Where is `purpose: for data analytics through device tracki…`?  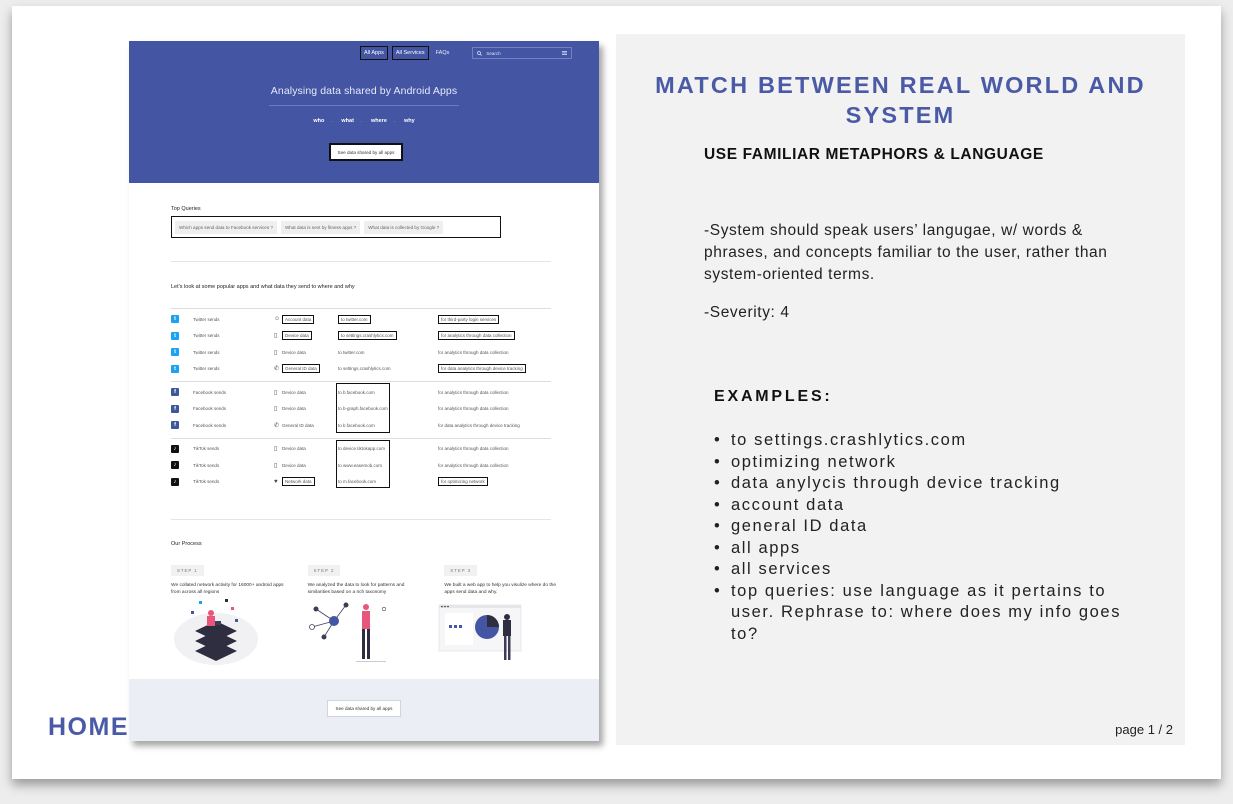 purpose: for data analytics through device tracki… is located at coordinates (482, 369).